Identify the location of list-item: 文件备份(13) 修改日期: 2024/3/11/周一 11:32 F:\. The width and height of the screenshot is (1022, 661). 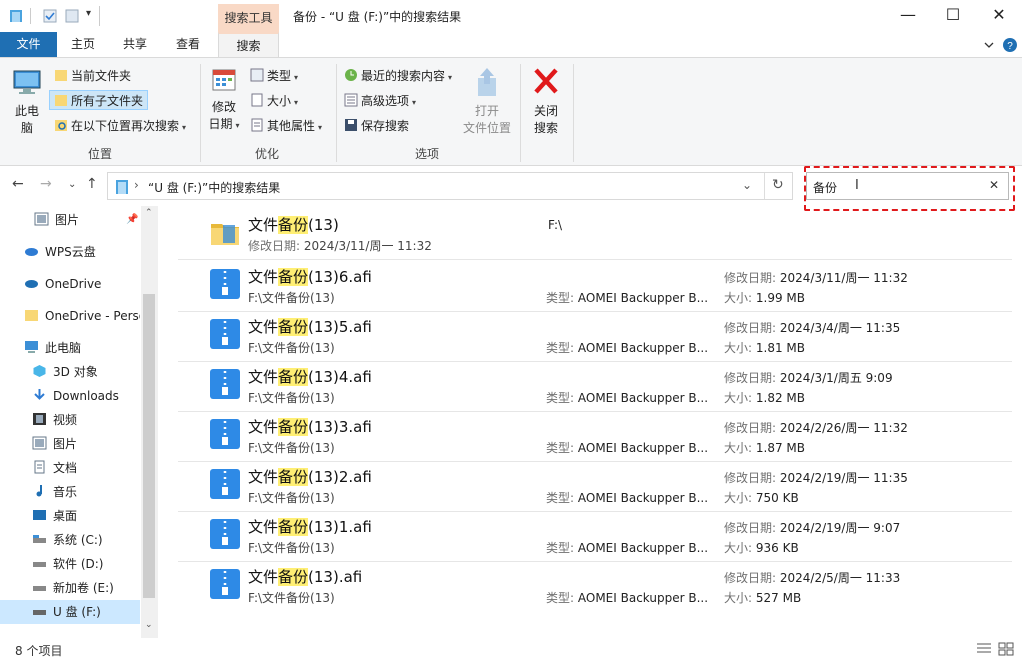
(595, 235).